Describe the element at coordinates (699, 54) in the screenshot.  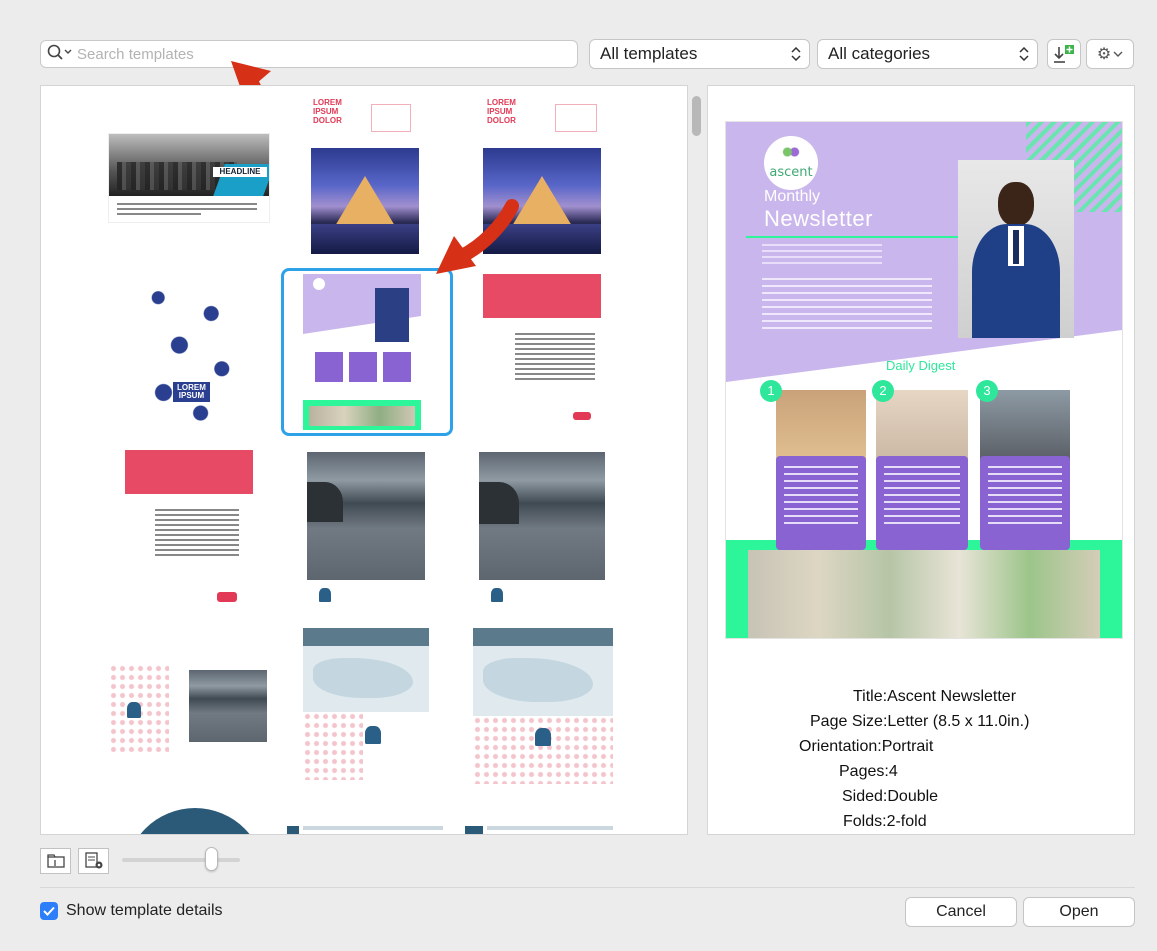
I see `templates-filter-select: All templates` at that location.